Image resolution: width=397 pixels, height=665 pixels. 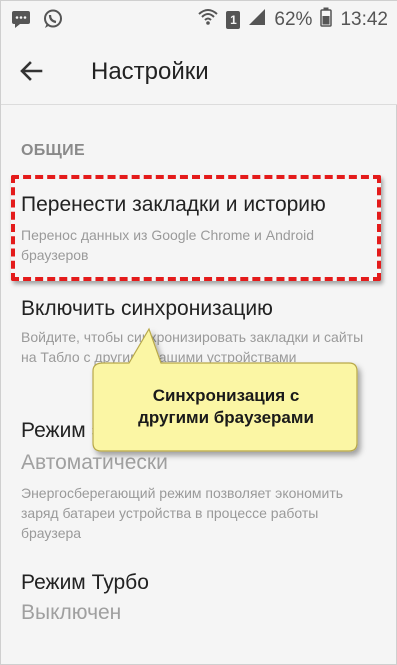 What do you see at coordinates (94, 462) in the screenshot?
I see `item-value: Автоматически` at bounding box center [94, 462].